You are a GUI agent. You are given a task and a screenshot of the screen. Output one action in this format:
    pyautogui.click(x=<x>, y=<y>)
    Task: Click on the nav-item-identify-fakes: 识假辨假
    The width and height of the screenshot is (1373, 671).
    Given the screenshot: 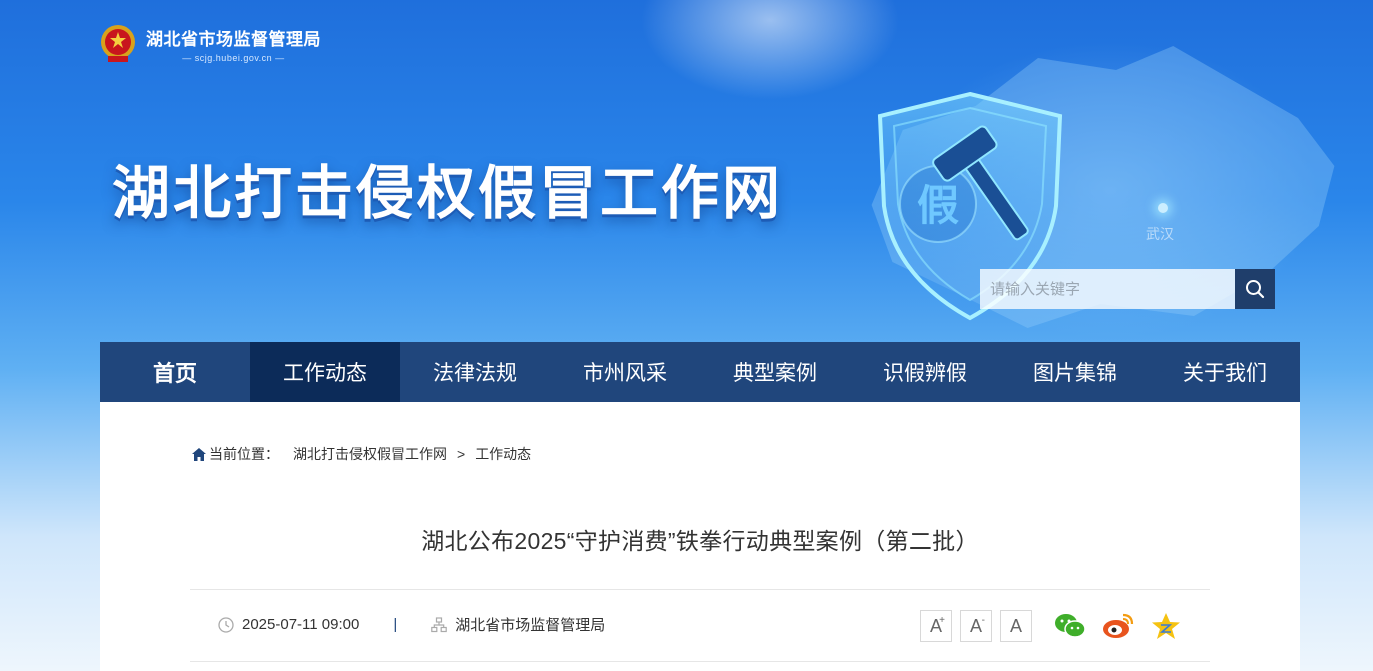 What is the action you would take?
    pyautogui.click(x=925, y=372)
    